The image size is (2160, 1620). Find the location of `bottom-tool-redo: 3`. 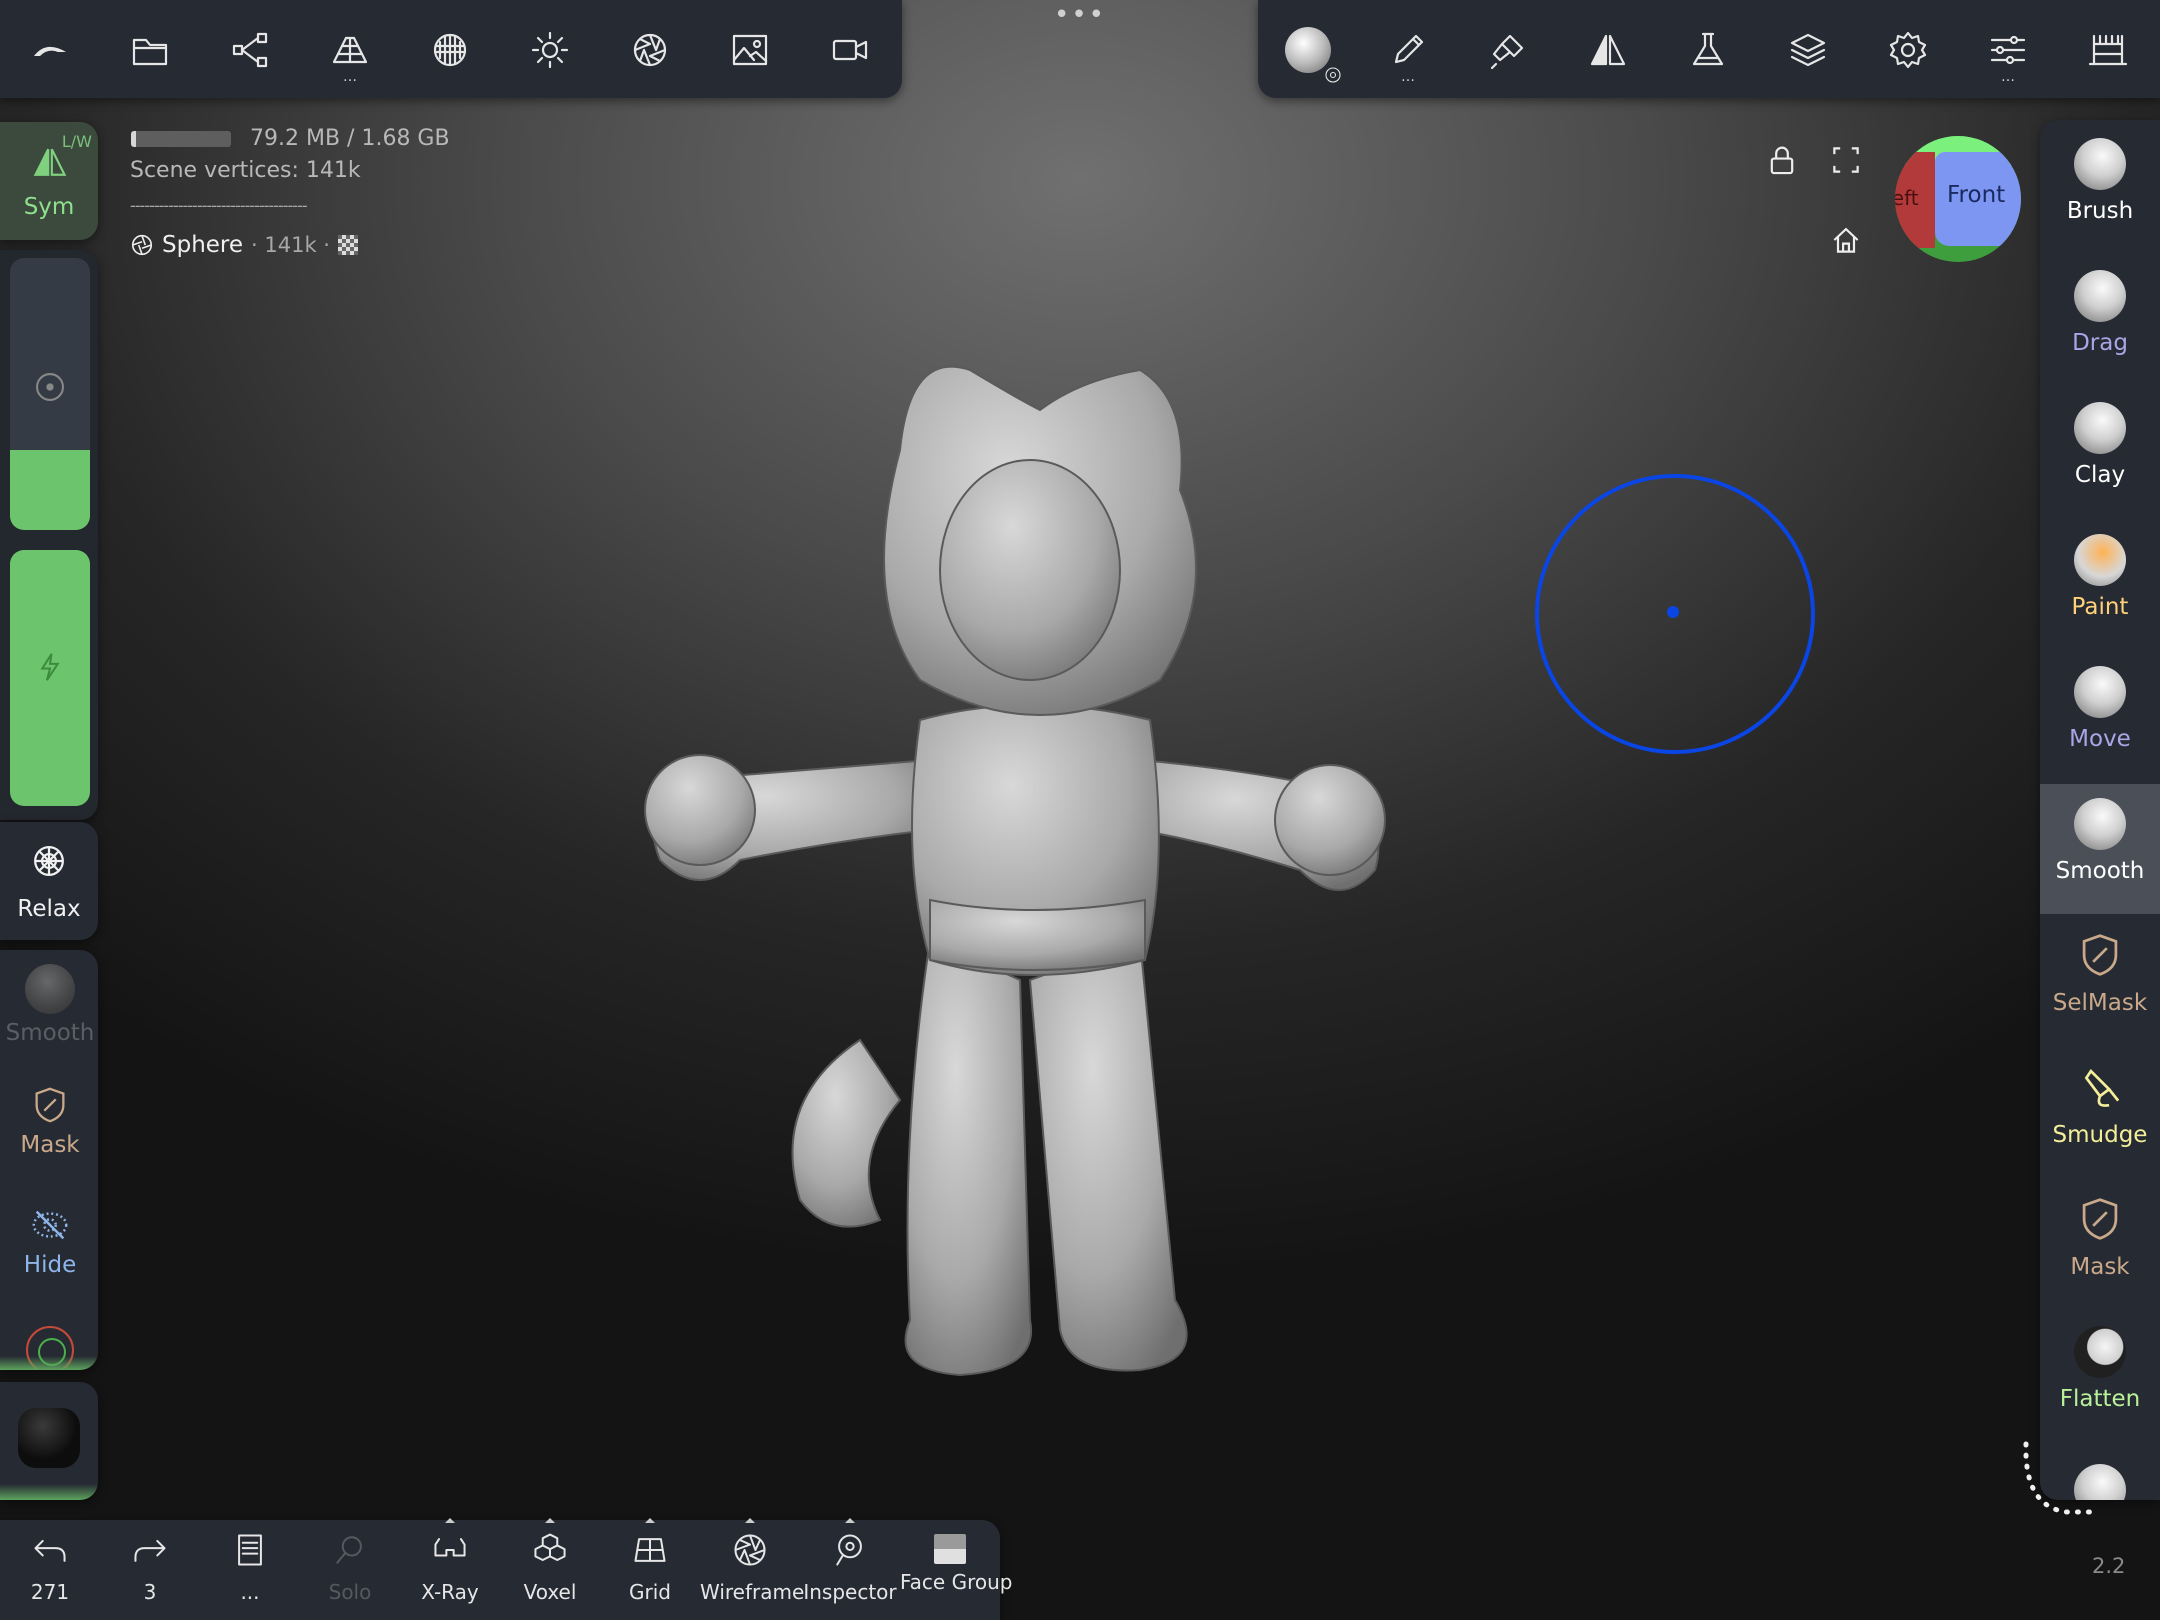

bottom-tool-redo: 3 is located at coordinates (150, 1567).